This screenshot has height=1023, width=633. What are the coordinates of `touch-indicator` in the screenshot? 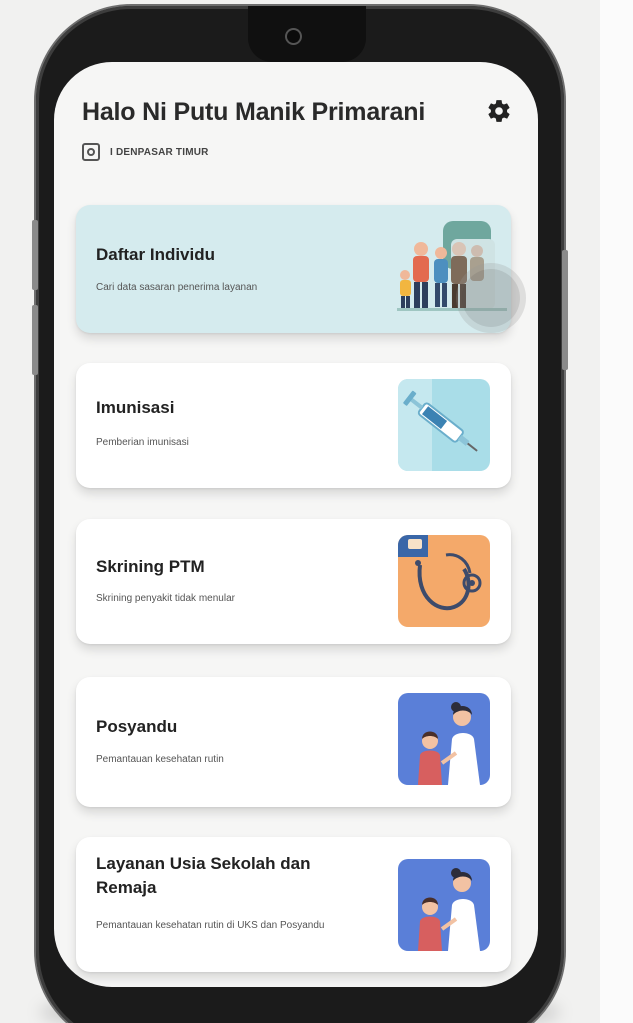 It's located at (491, 298).